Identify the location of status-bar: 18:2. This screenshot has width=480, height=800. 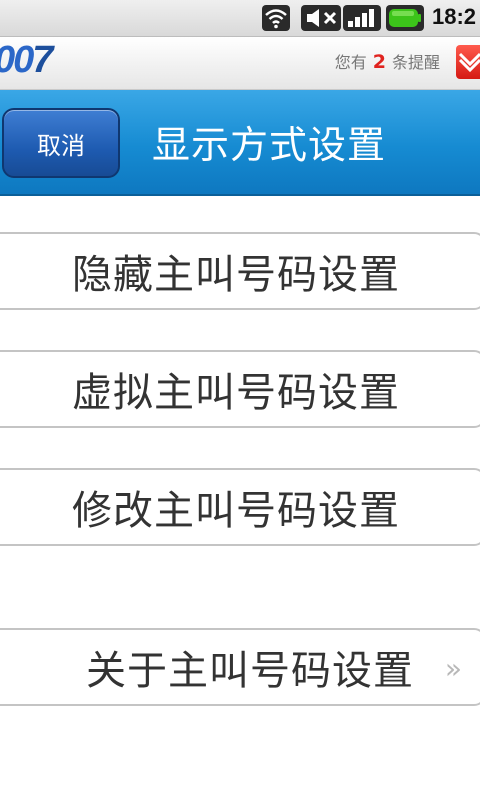
(240, 18).